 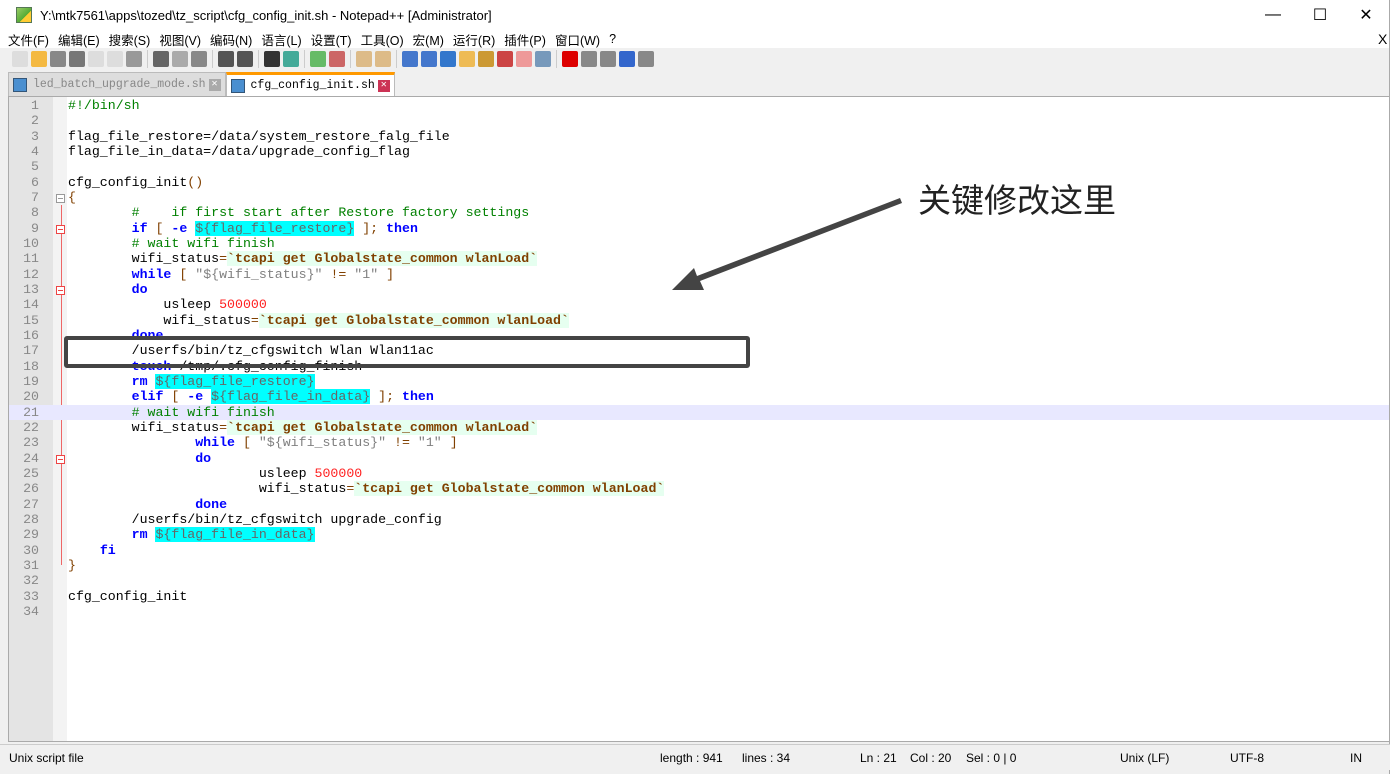 I want to click on arrow-icon, so click(x=787, y=244).